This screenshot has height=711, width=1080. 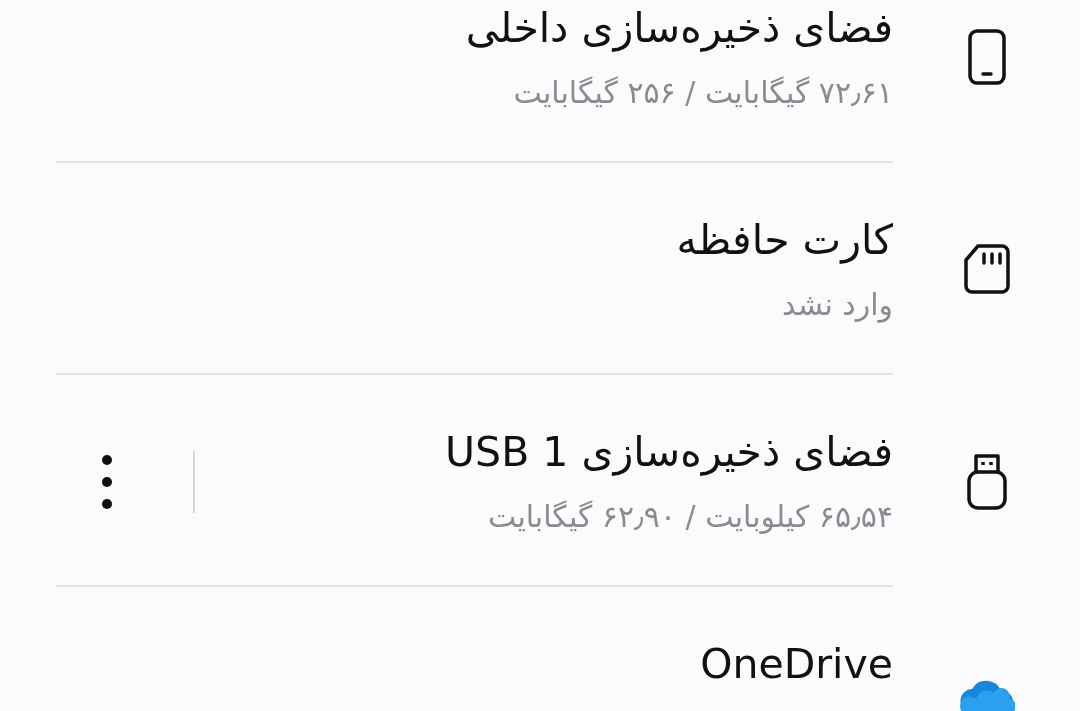 What do you see at coordinates (679, 28) in the screenshot?
I see `storage-title: فضای ذخیره‌سازی داخلی` at bounding box center [679, 28].